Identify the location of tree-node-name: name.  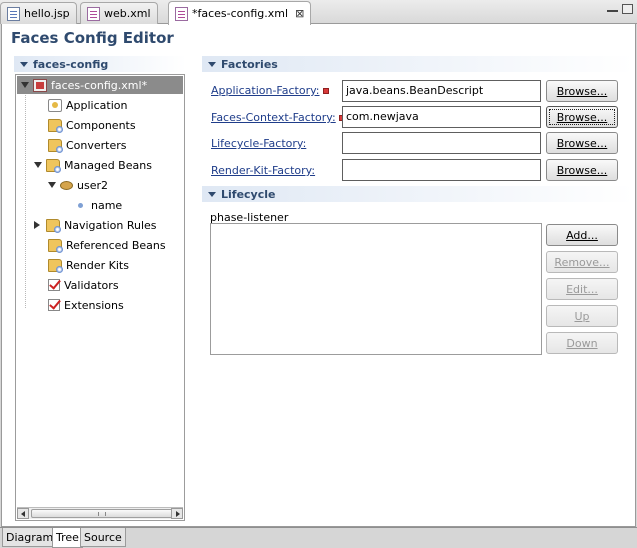
(98, 205).